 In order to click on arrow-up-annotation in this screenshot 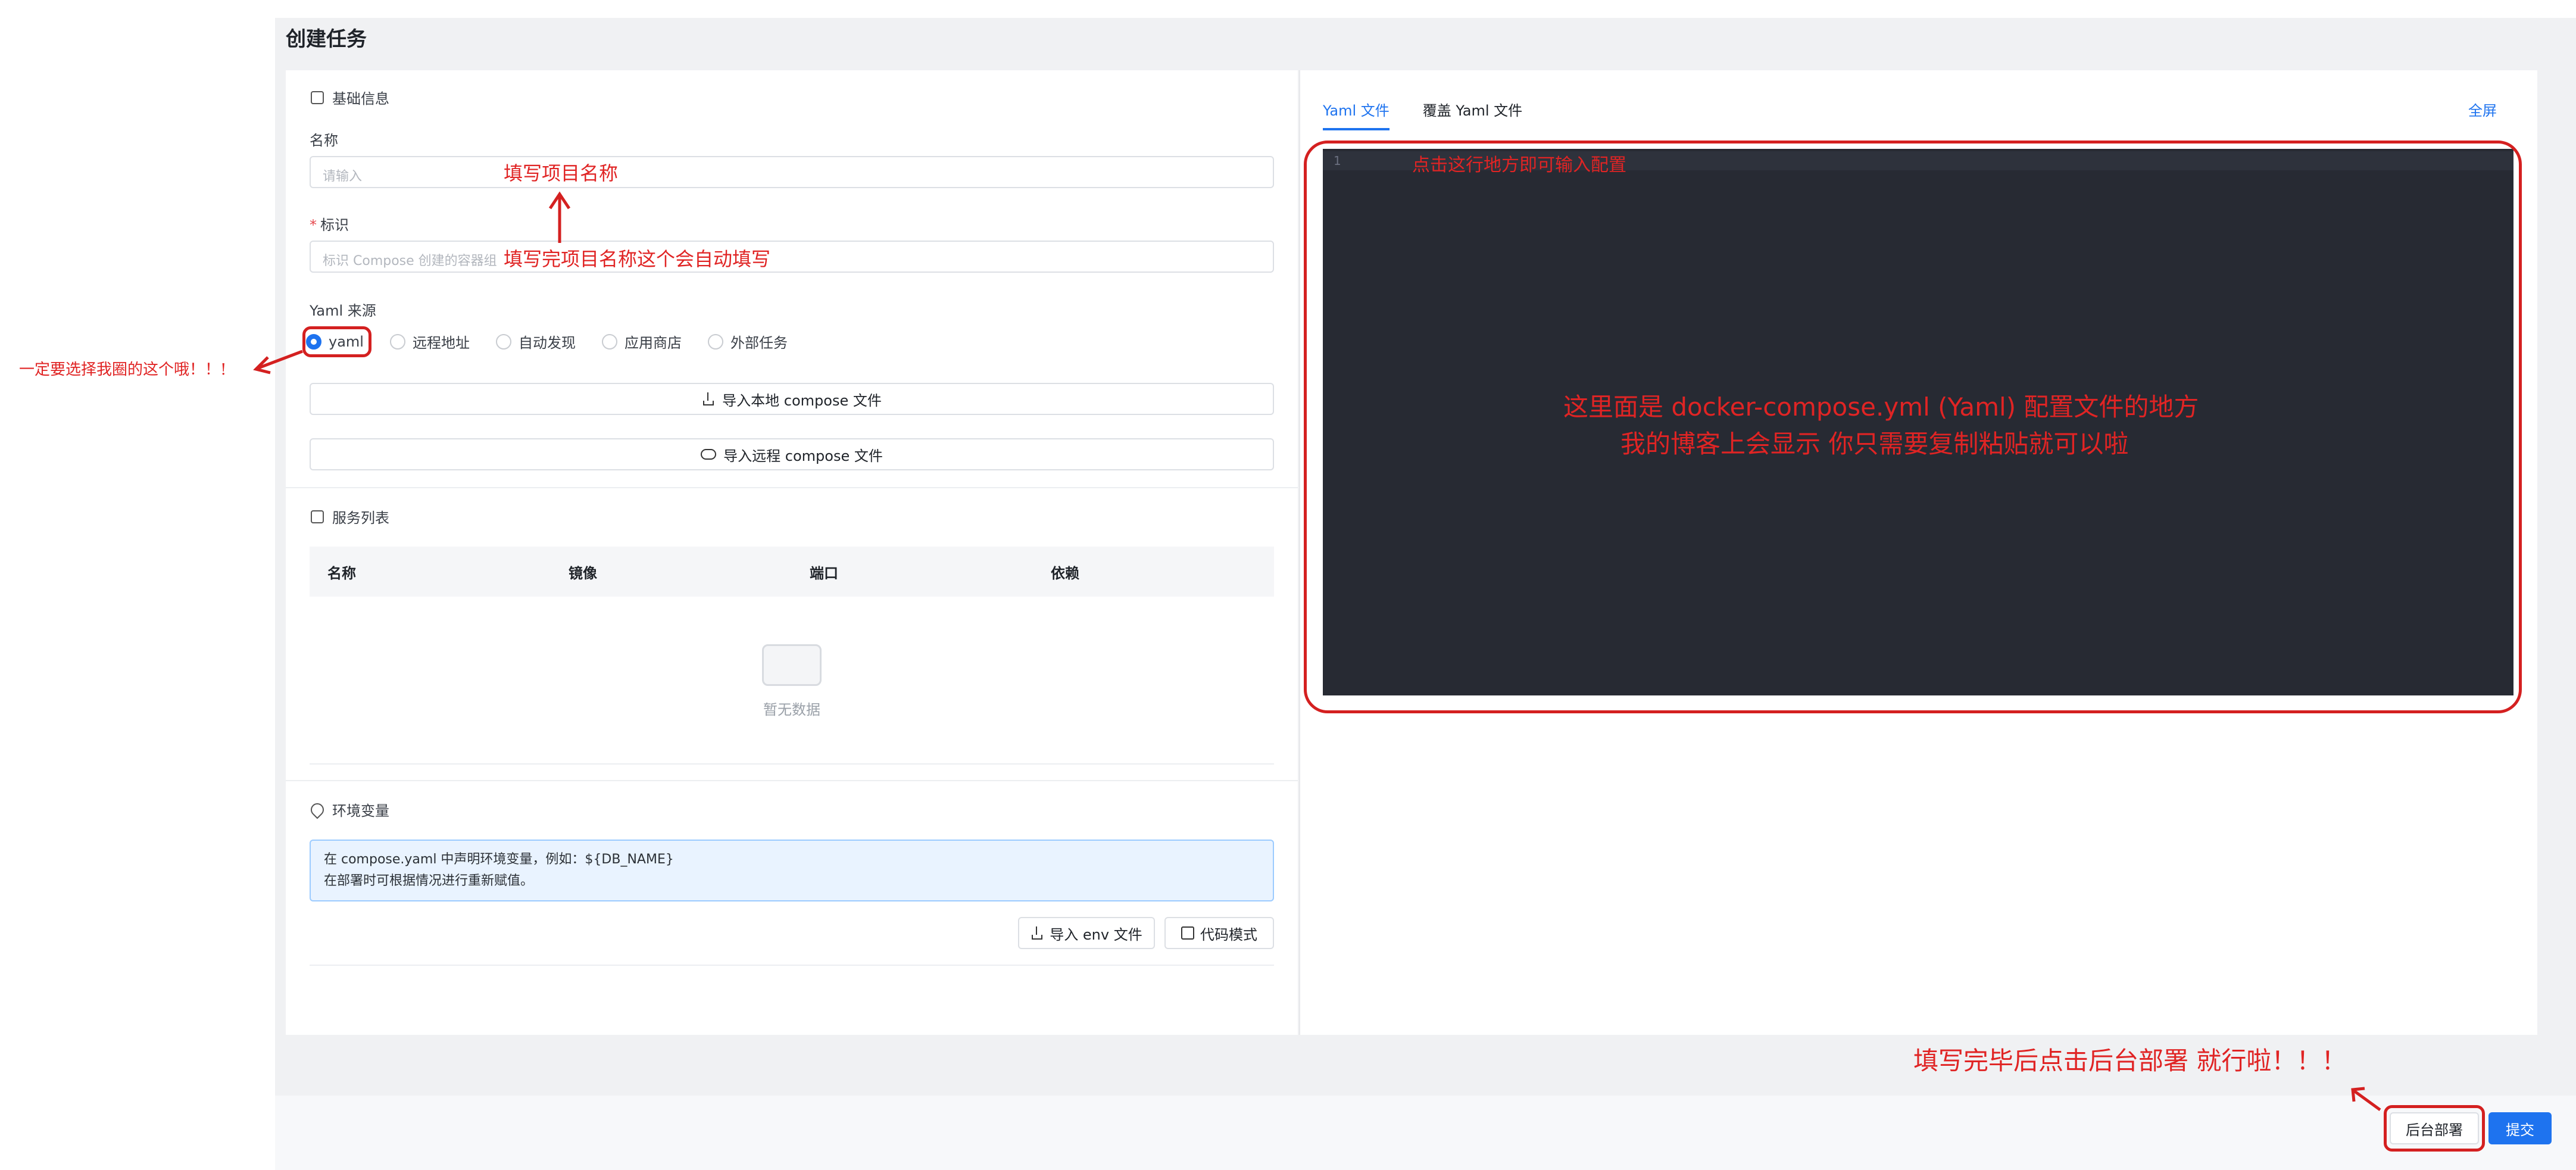, I will do `click(559, 217)`.